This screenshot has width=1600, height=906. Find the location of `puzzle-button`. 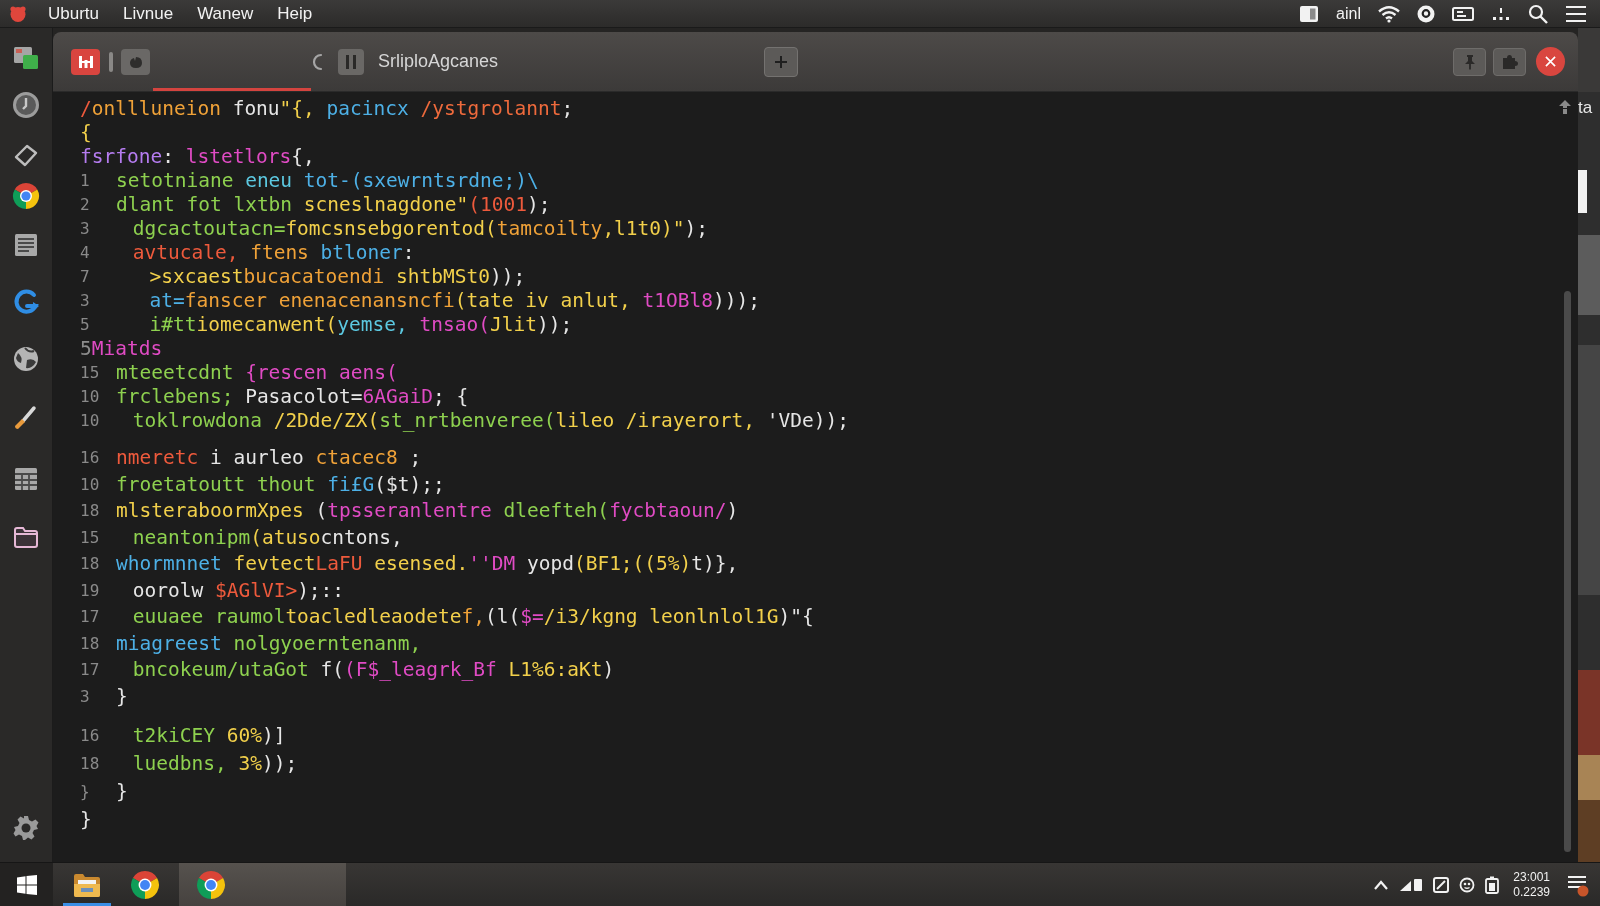

puzzle-button is located at coordinates (1509, 61).